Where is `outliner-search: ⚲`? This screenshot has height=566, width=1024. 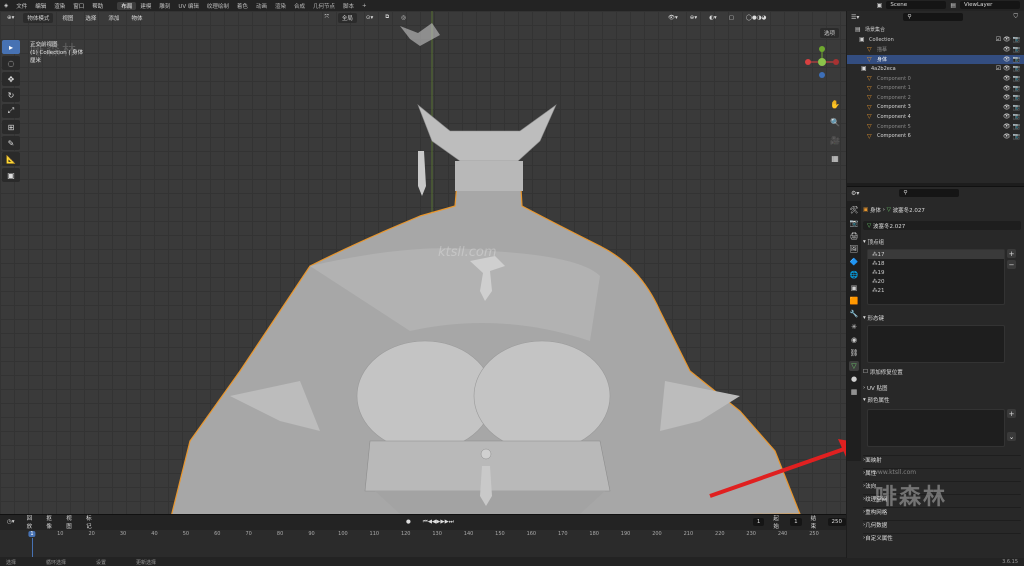
outliner-search: ⚲ is located at coordinates (933, 17).